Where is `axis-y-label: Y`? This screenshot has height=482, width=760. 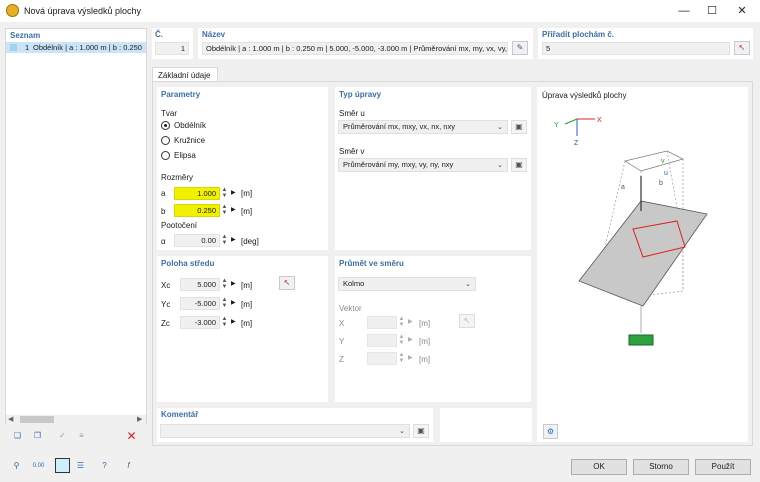
axis-y-label: Y is located at coordinates (556, 125).